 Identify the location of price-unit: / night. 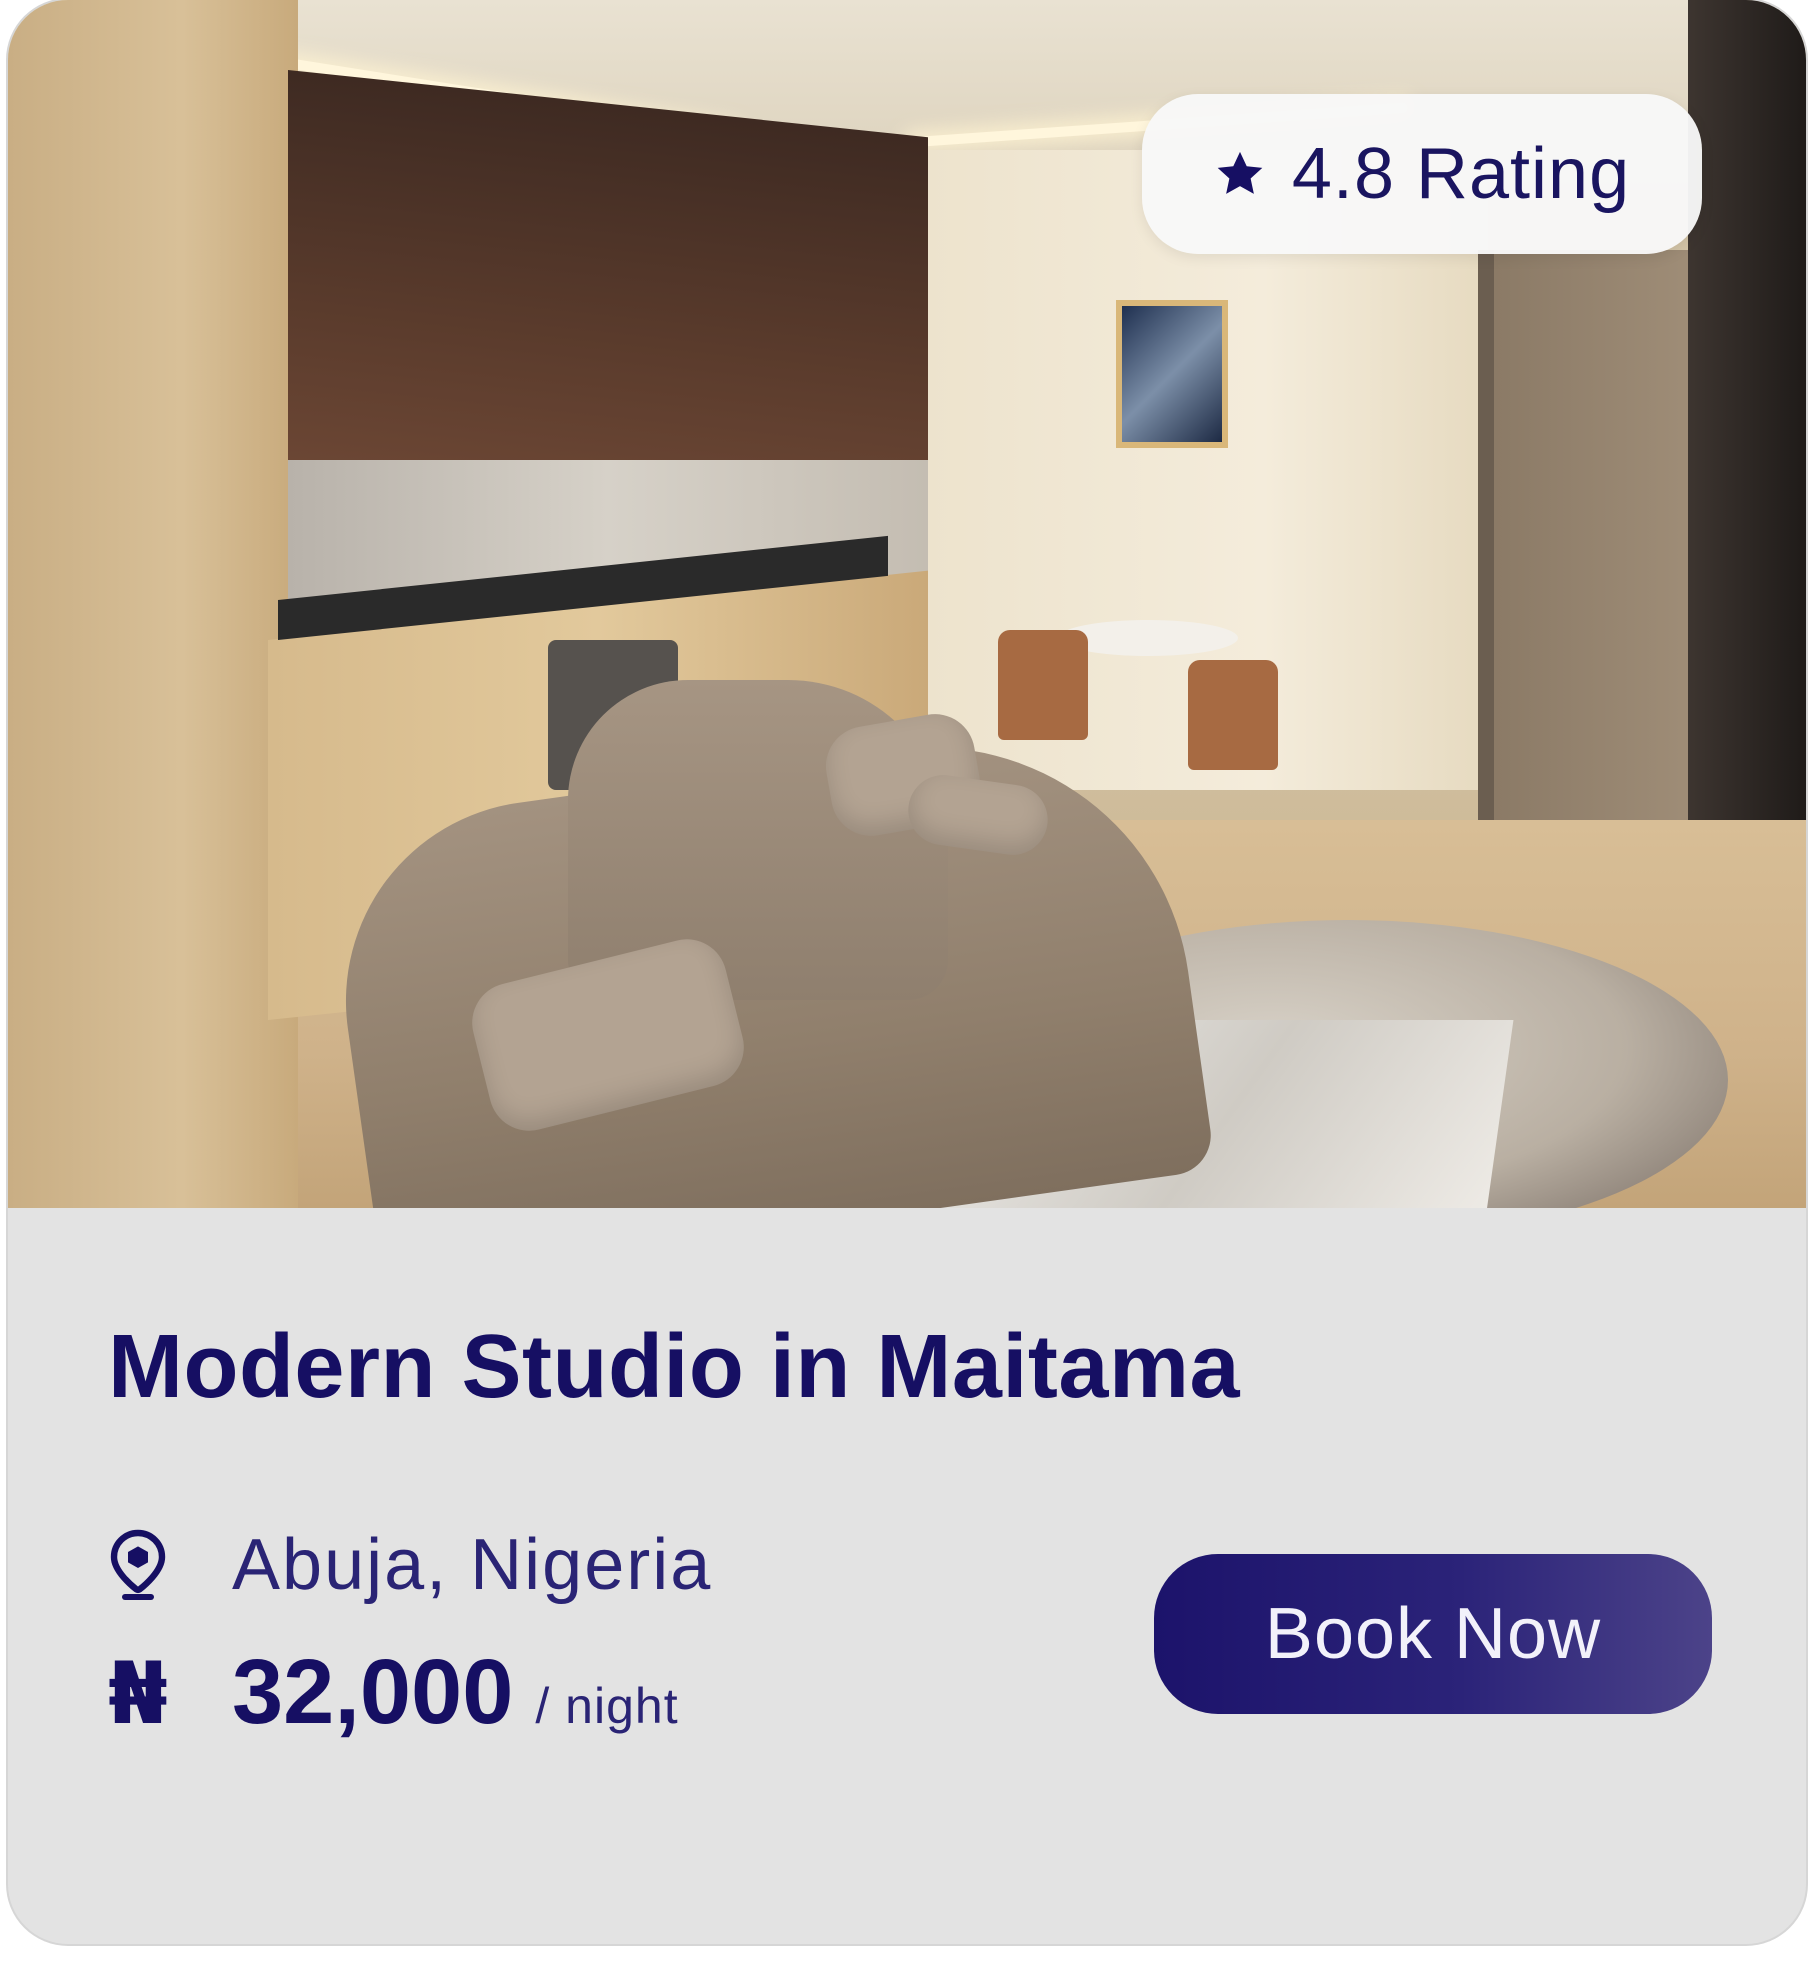
(607, 1706).